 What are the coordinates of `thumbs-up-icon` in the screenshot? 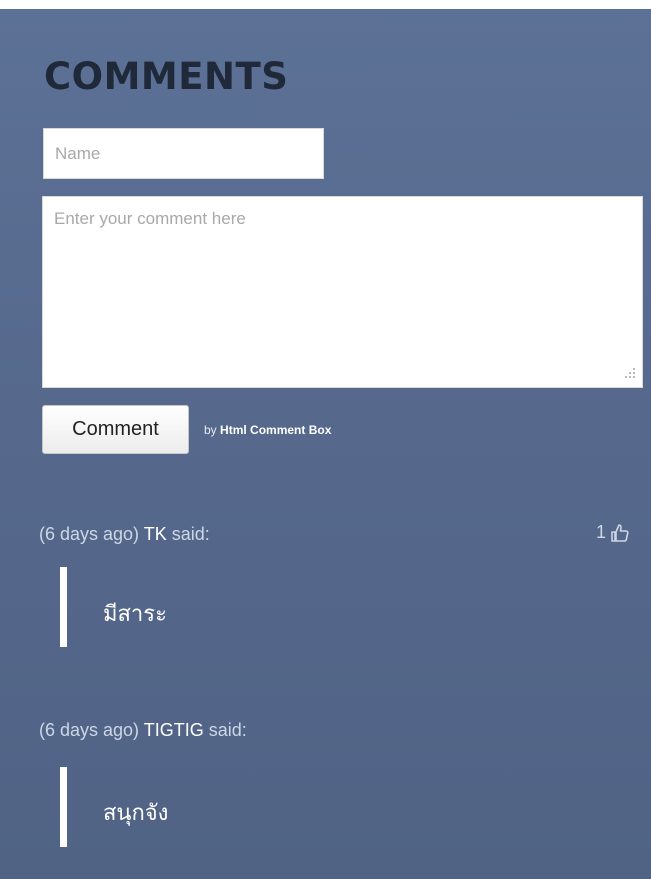 It's located at (620, 533).